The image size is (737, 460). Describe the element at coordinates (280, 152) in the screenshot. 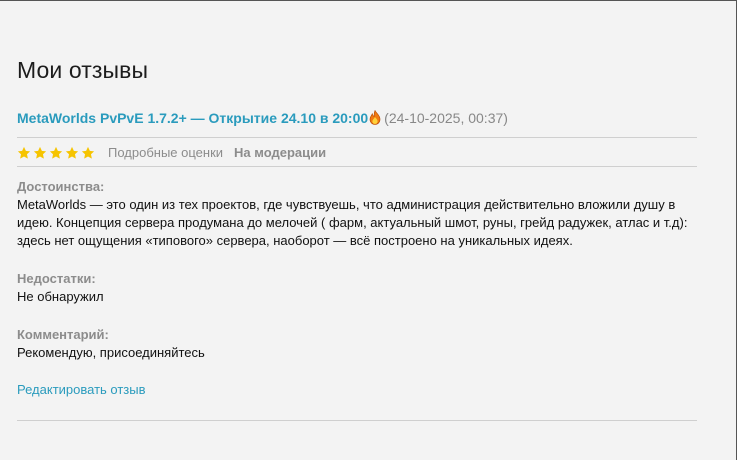

I see `status-badge: На модерации` at that location.